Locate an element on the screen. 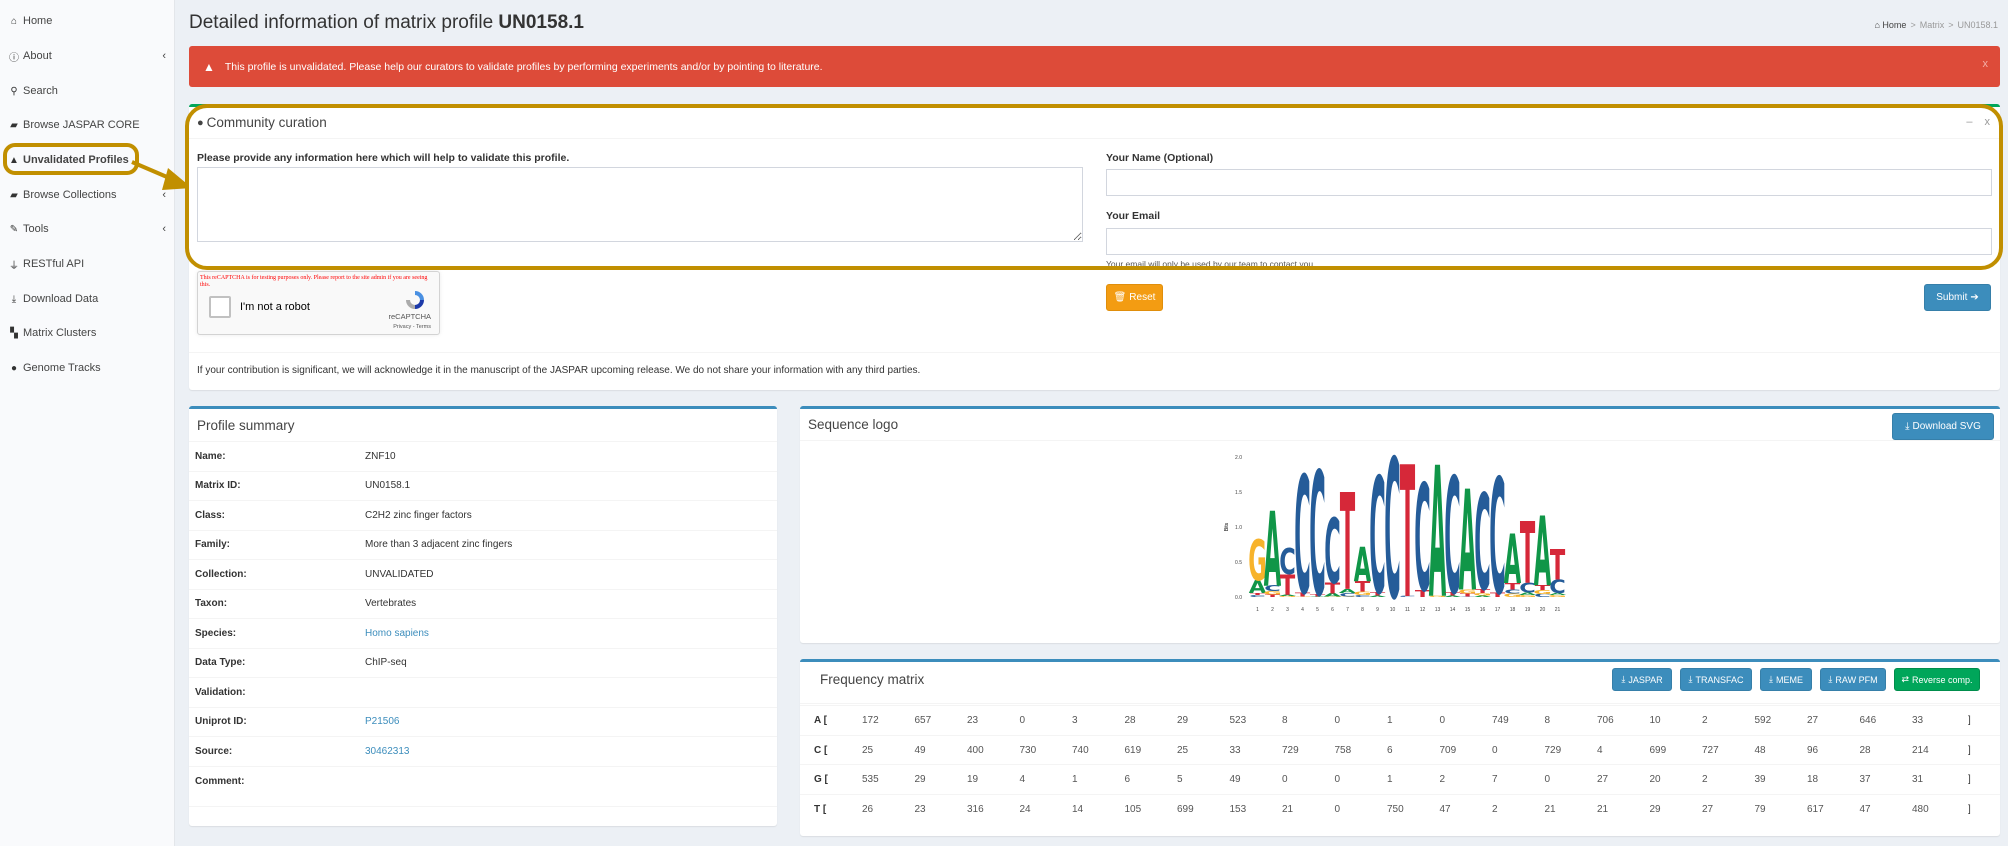 The image size is (2008, 846). matrix-cell: 740 is located at coordinates (1080, 750).